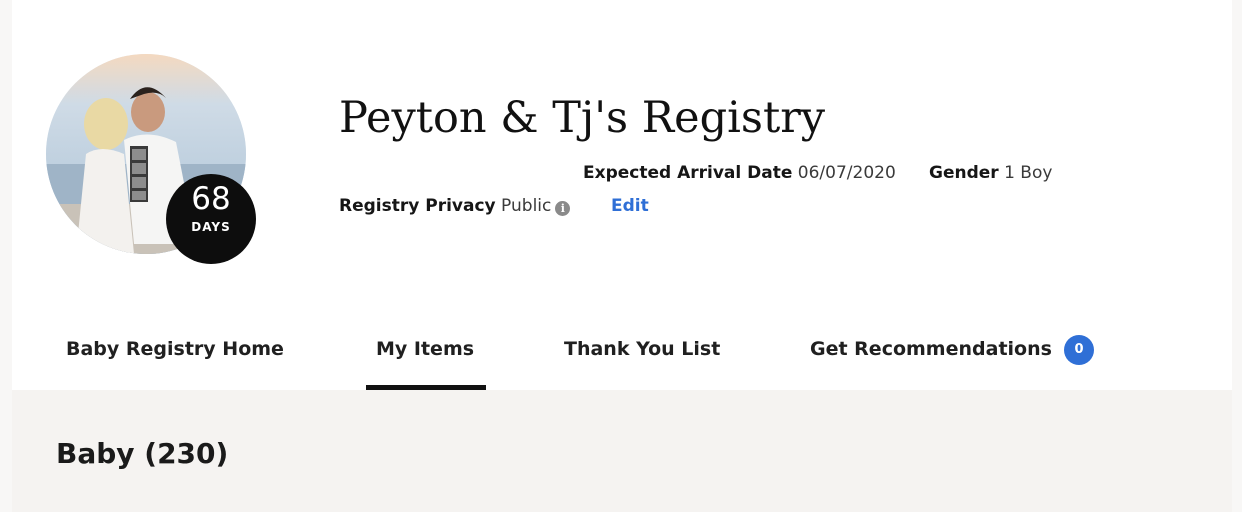  Describe the element at coordinates (175, 349) in the screenshot. I see `tab-baby-registry-home: Baby Registry Home` at that location.